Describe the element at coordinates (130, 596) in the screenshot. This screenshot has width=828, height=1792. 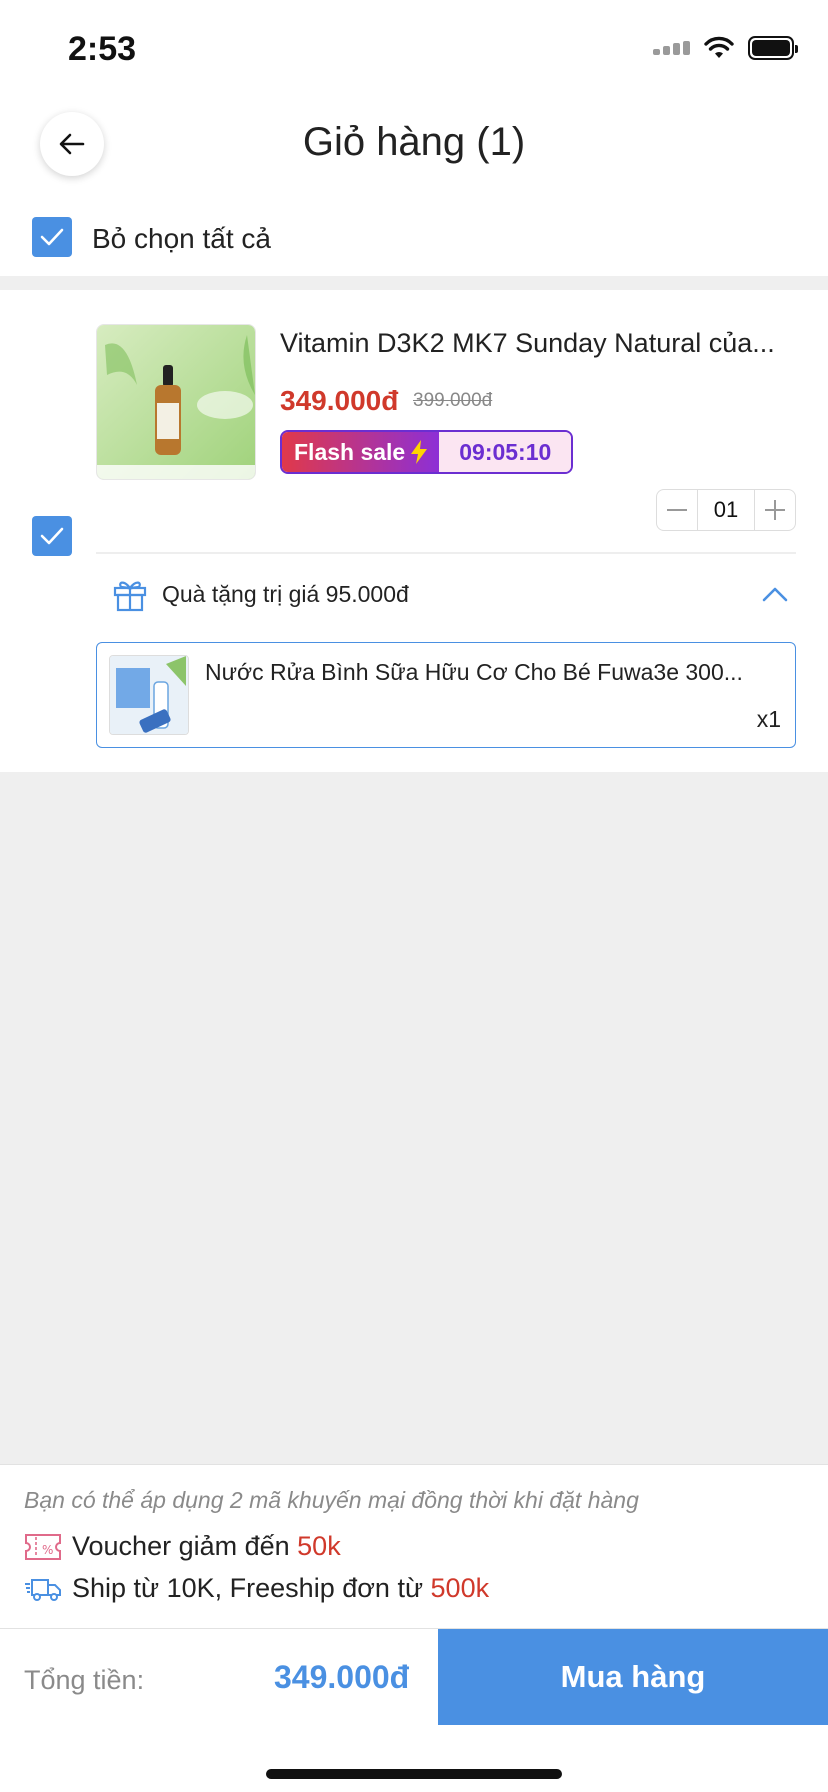
I see `gift-icon` at that location.